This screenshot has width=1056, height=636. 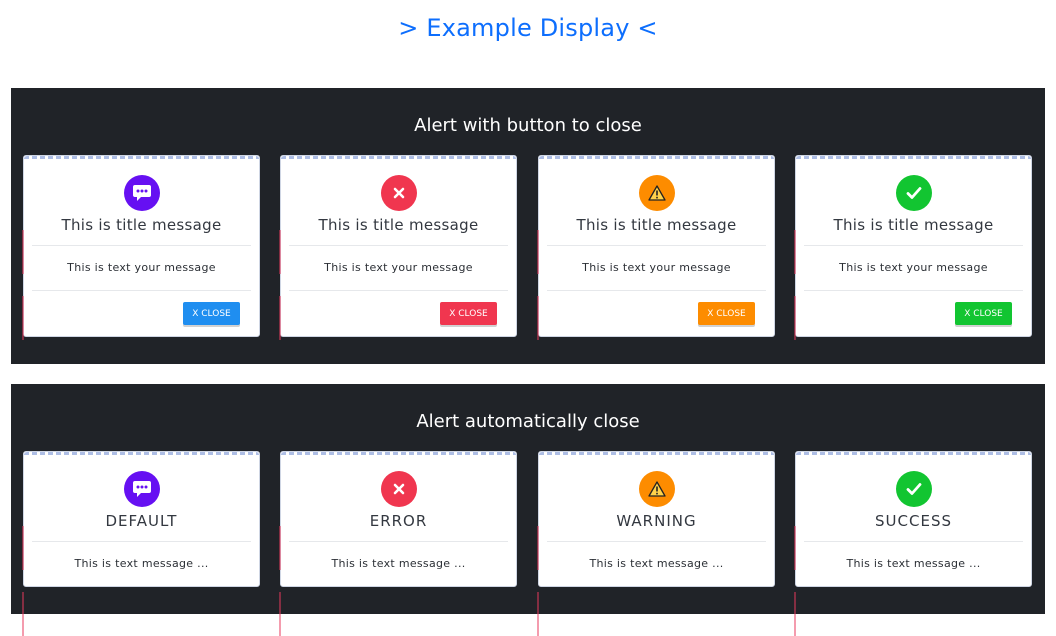 I want to click on alert-title: WARNING, so click(x=656, y=521).